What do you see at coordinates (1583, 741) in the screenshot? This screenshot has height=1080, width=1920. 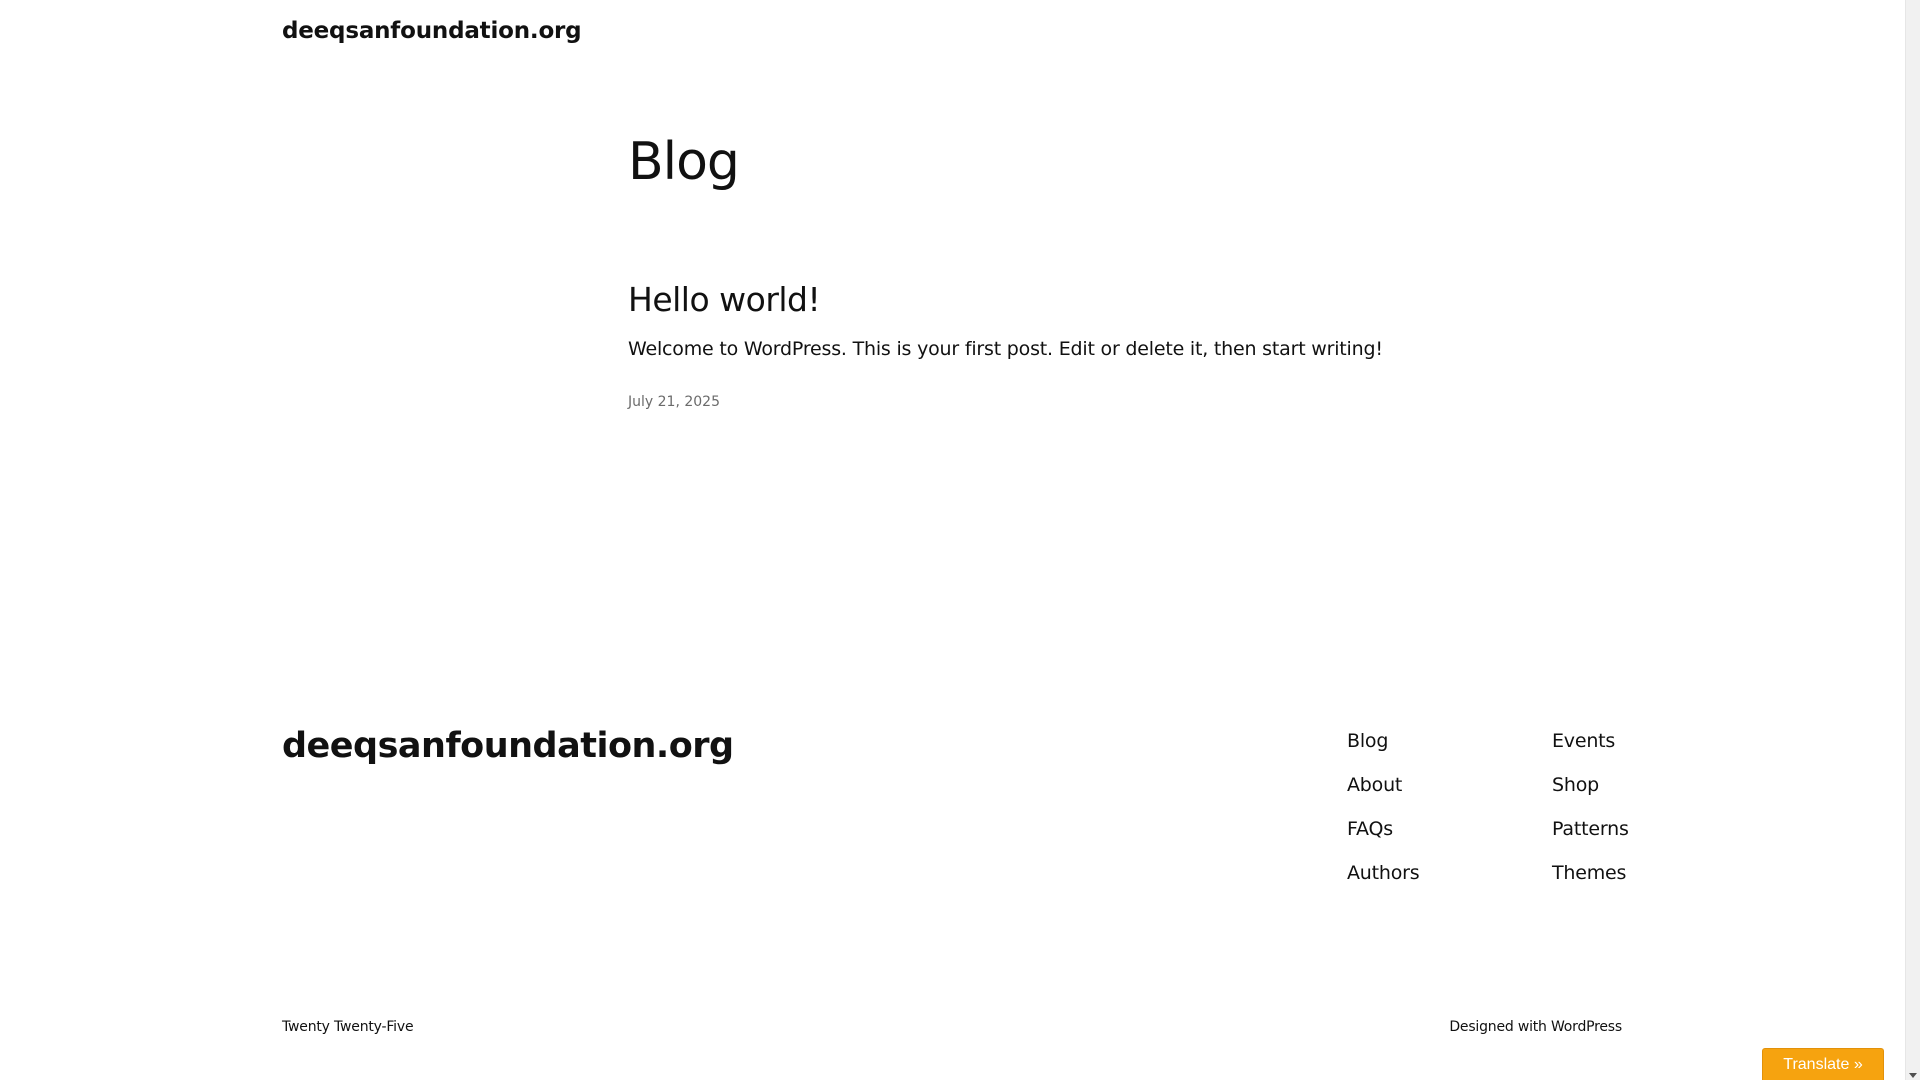 I see `footer-nav-events: Events` at bounding box center [1583, 741].